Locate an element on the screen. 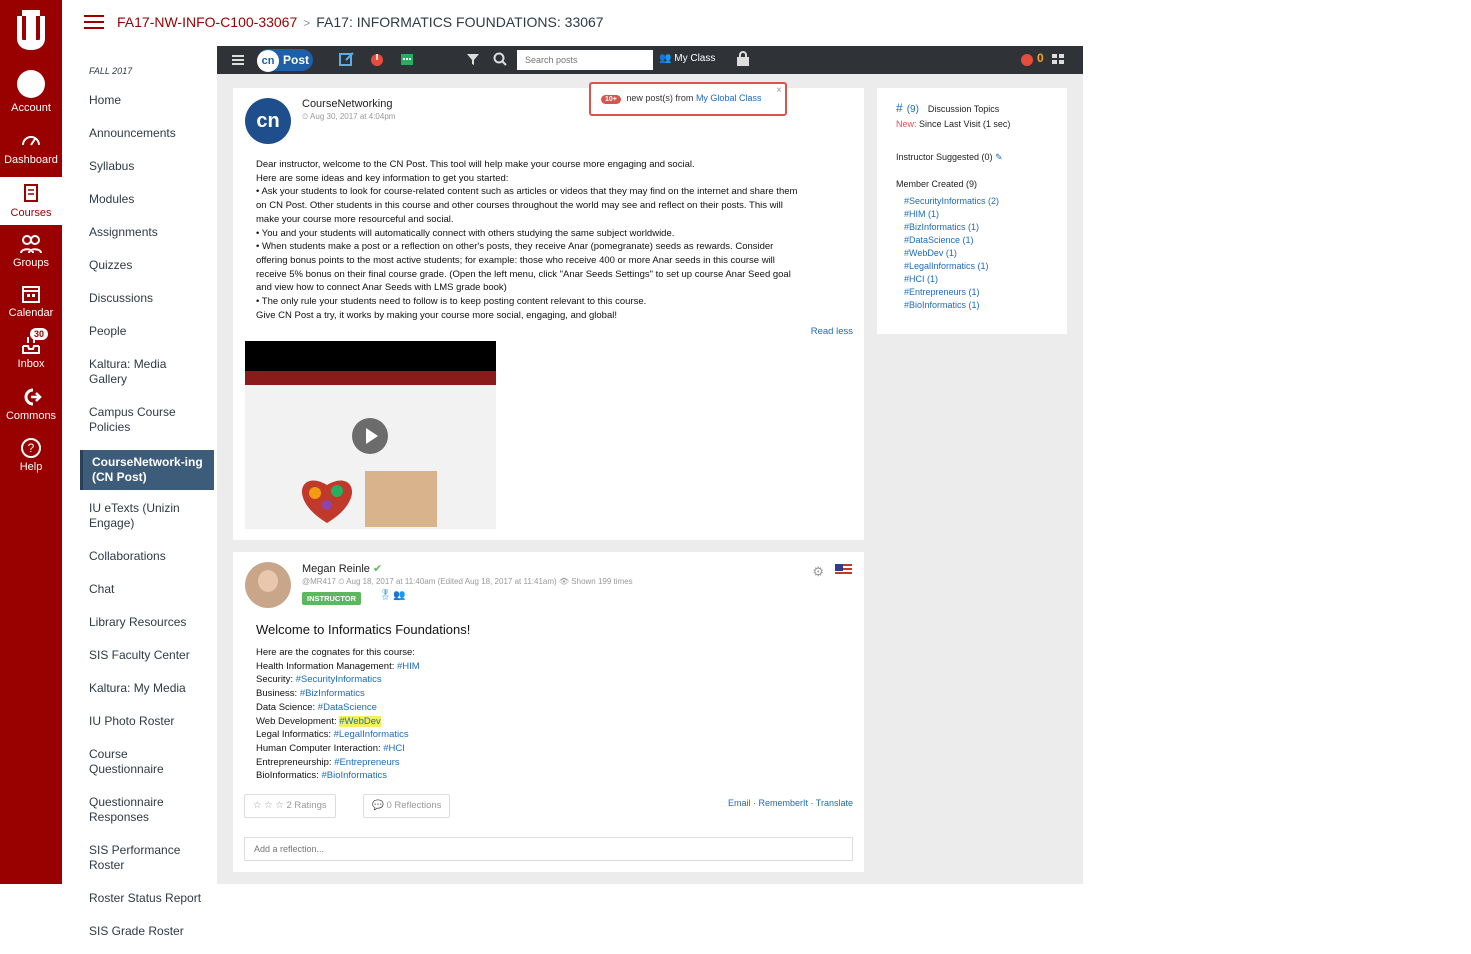 Image resolution: width=1471 pixels, height=954 pixels. course-nav-item: Assignments is located at coordinates (147, 232).